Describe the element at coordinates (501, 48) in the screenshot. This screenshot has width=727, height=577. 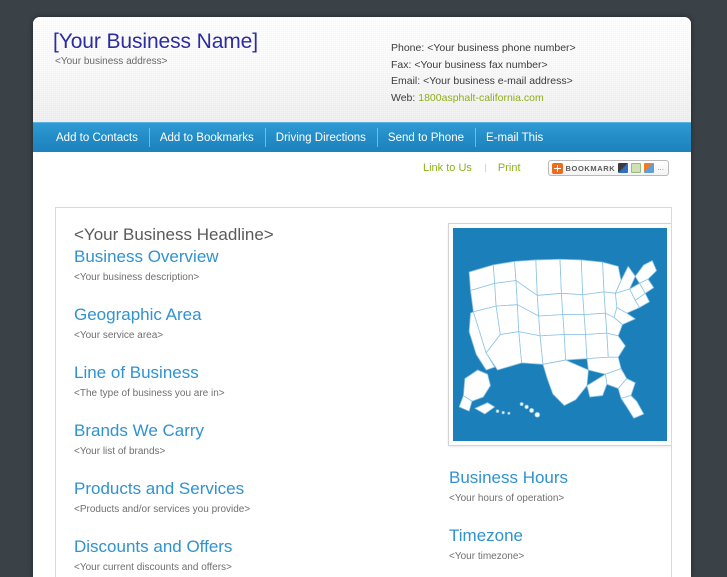
I see `phone-value: <Your business phone number>` at that location.